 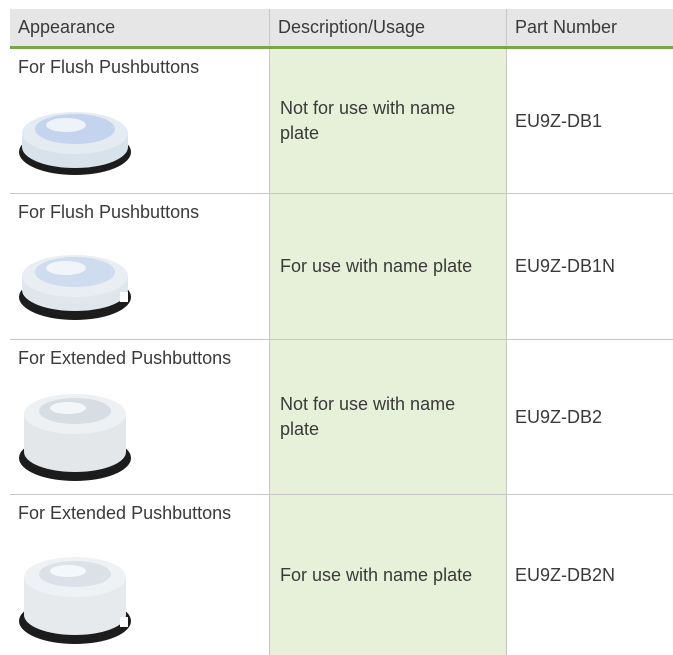 I want to click on flush-cap-image, so click(x=75, y=143).